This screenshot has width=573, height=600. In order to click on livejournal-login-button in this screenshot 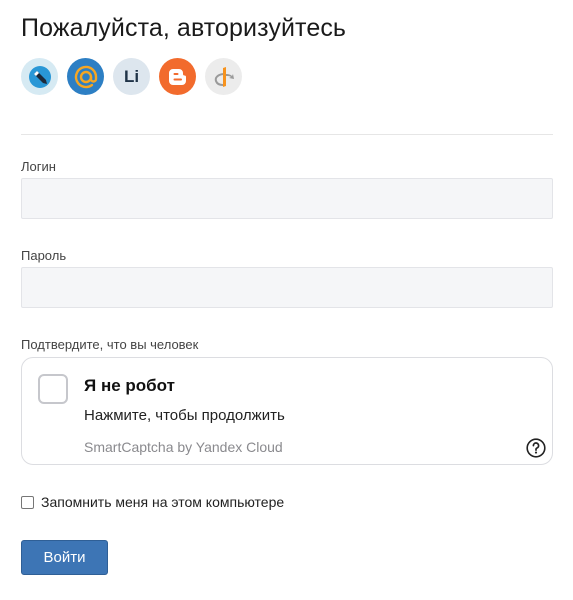, I will do `click(39, 76)`.